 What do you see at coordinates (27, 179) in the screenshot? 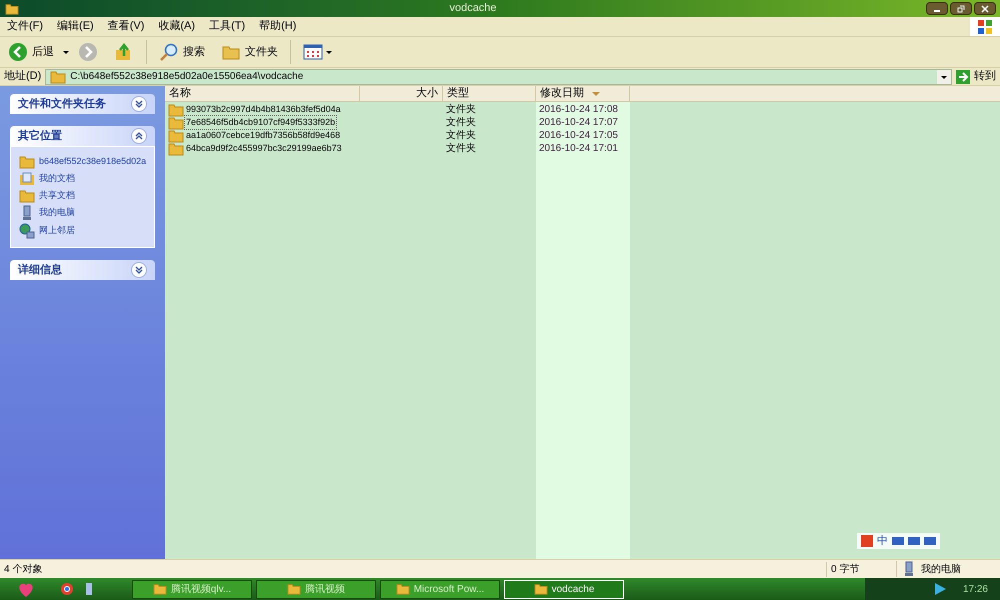
I see `document-folder-icon` at bounding box center [27, 179].